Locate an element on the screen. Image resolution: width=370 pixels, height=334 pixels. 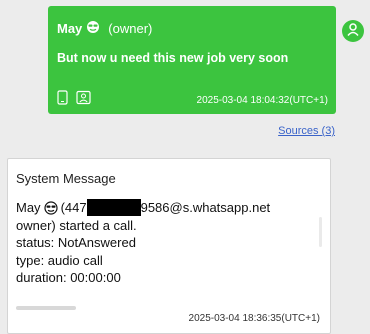
call-duration-line: duration: 00:00:00 is located at coordinates (68, 277).